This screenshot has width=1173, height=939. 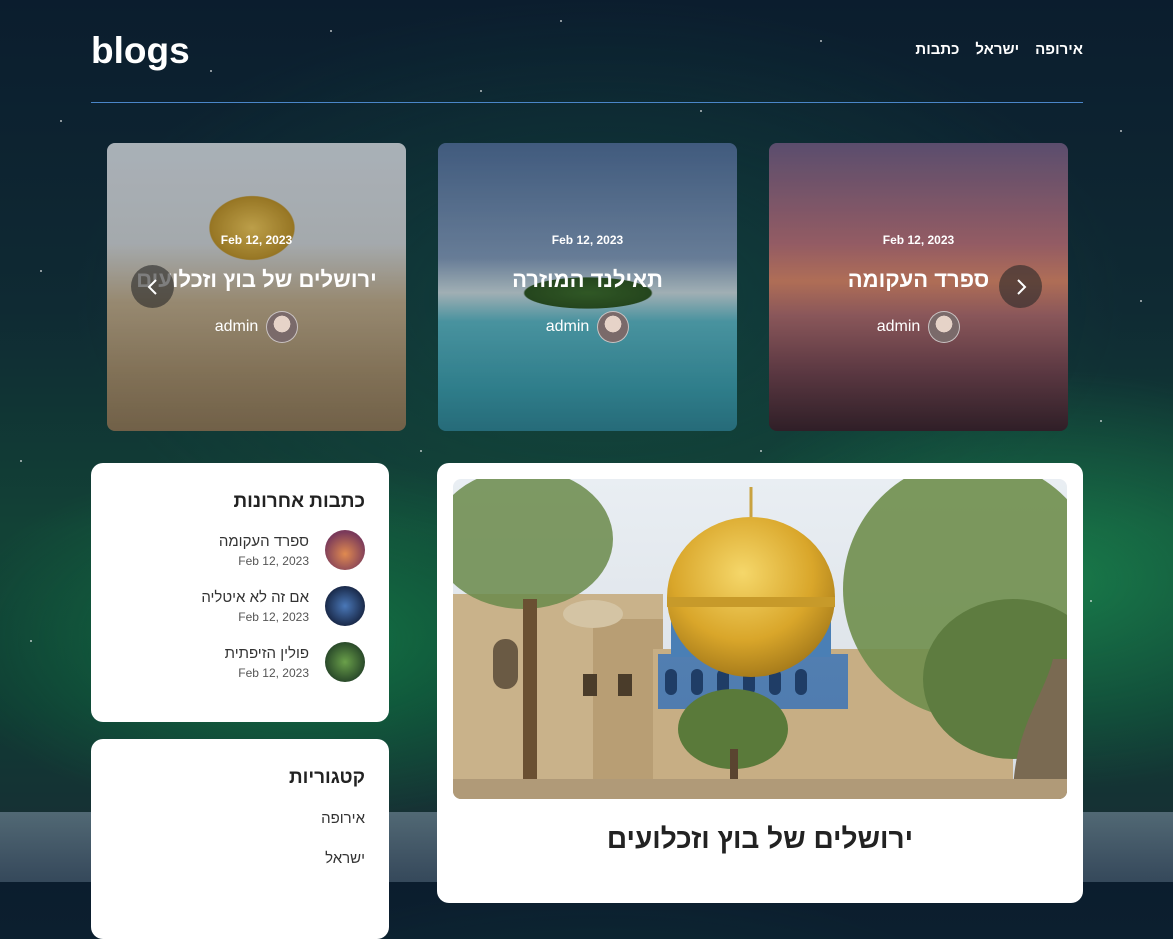 What do you see at coordinates (345, 858) in the screenshot?
I see `category-item: ישראל` at bounding box center [345, 858].